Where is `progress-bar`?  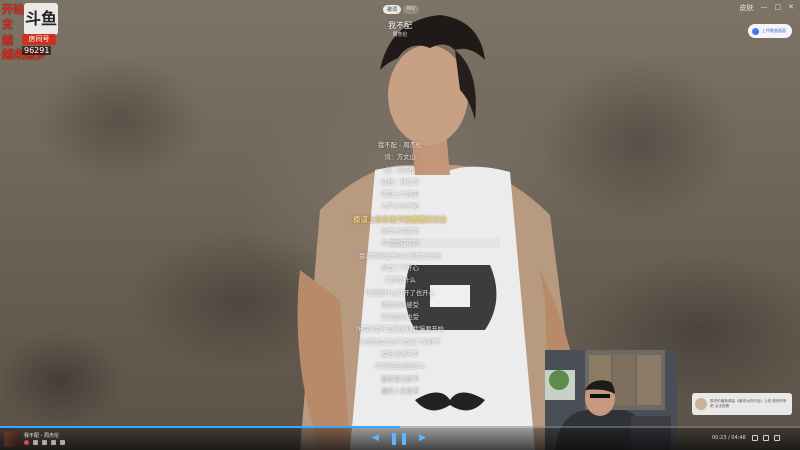
progress-bar is located at coordinates (400, 427).